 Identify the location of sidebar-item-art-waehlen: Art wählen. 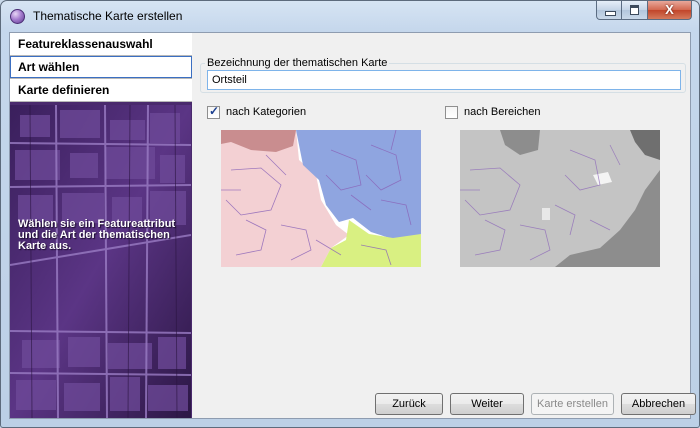
(101, 67).